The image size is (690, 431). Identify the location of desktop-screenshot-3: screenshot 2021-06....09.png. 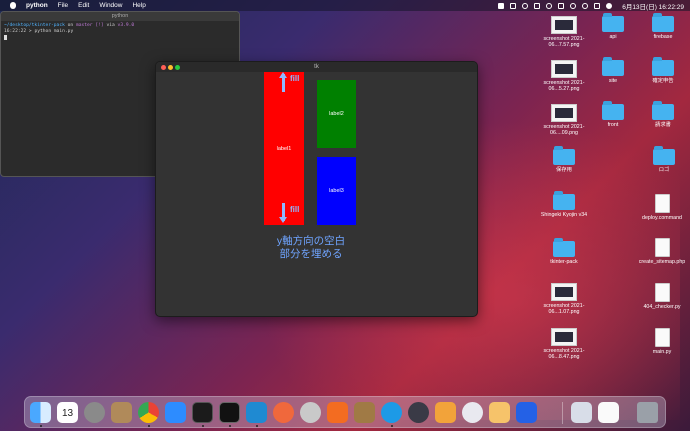
(564, 120).